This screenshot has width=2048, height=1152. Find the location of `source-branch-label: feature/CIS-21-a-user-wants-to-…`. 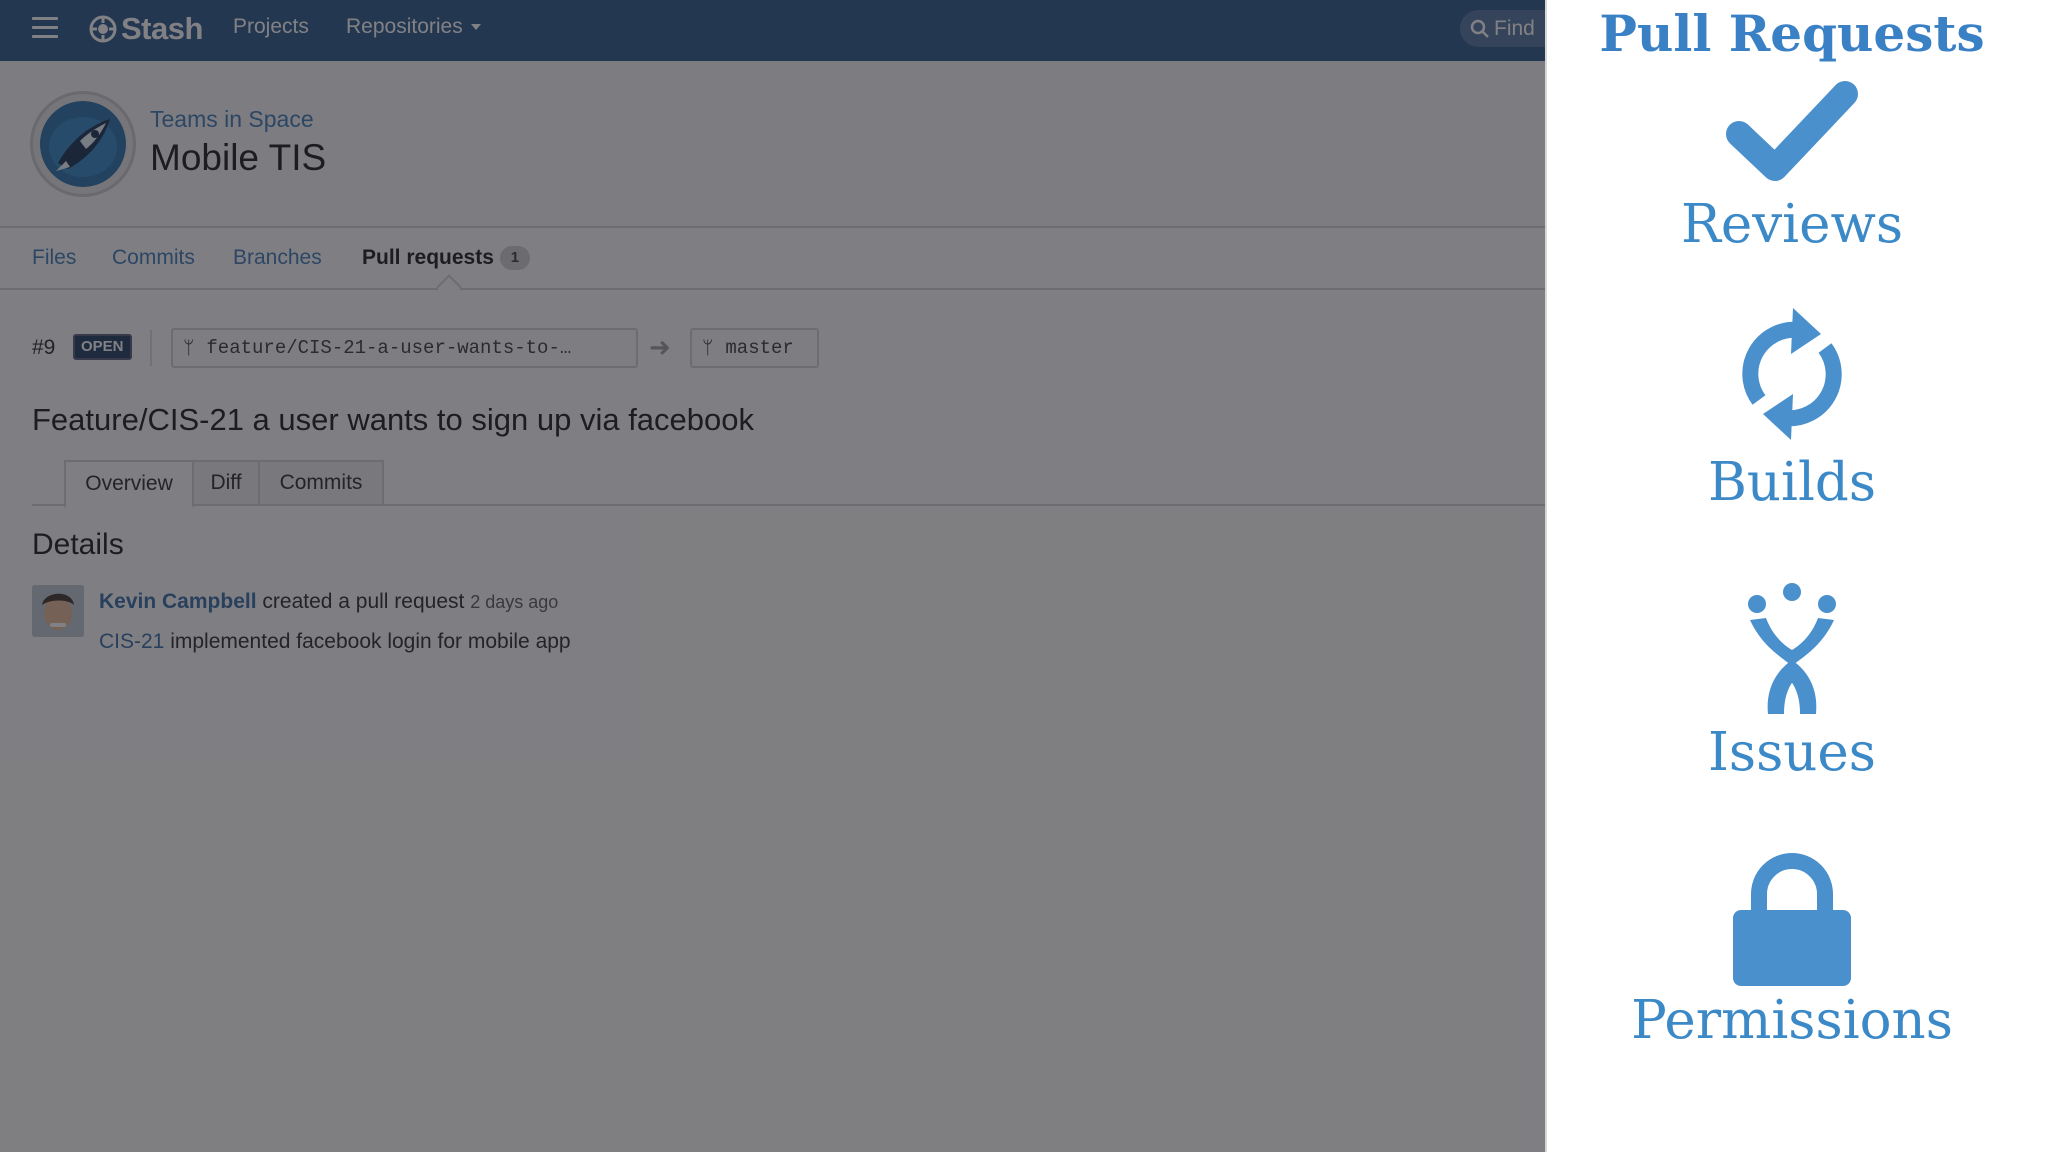

source-branch-label: feature/CIS-21-a-user-wants-to-… is located at coordinates (389, 348).